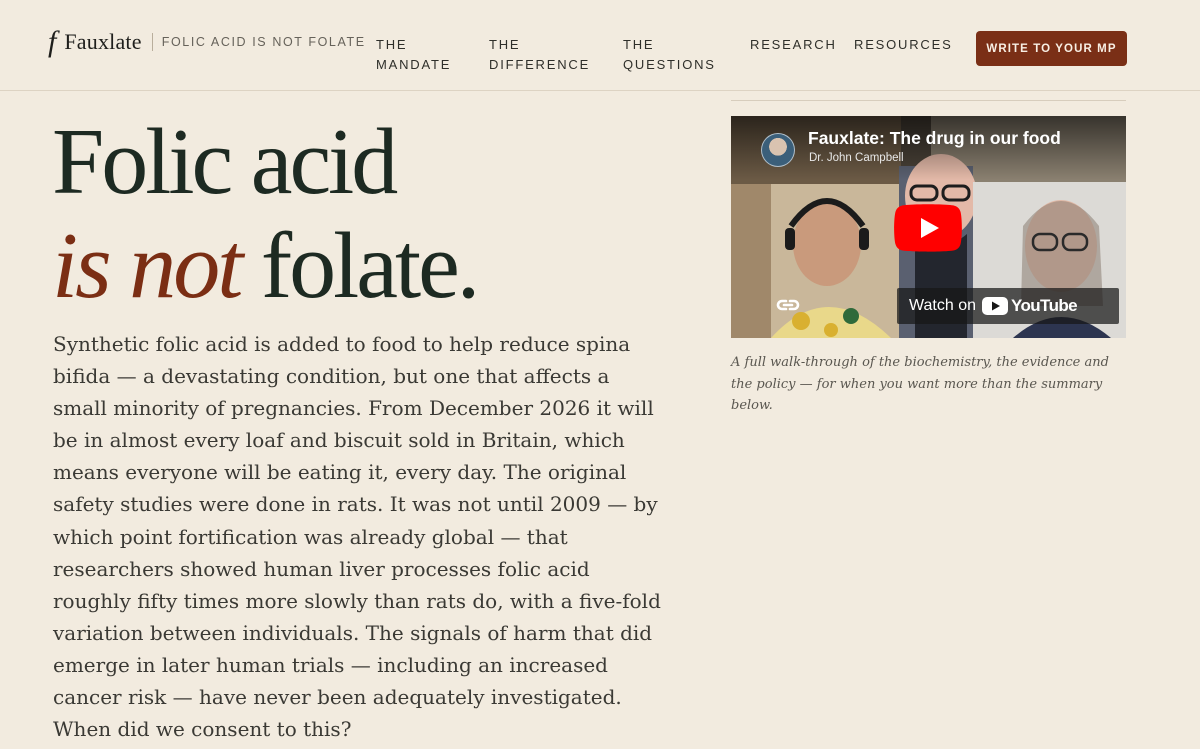 The image size is (1200, 749). What do you see at coordinates (147, 266) in the screenshot?
I see `headline-accent: is not` at bounding box center [147, 266].